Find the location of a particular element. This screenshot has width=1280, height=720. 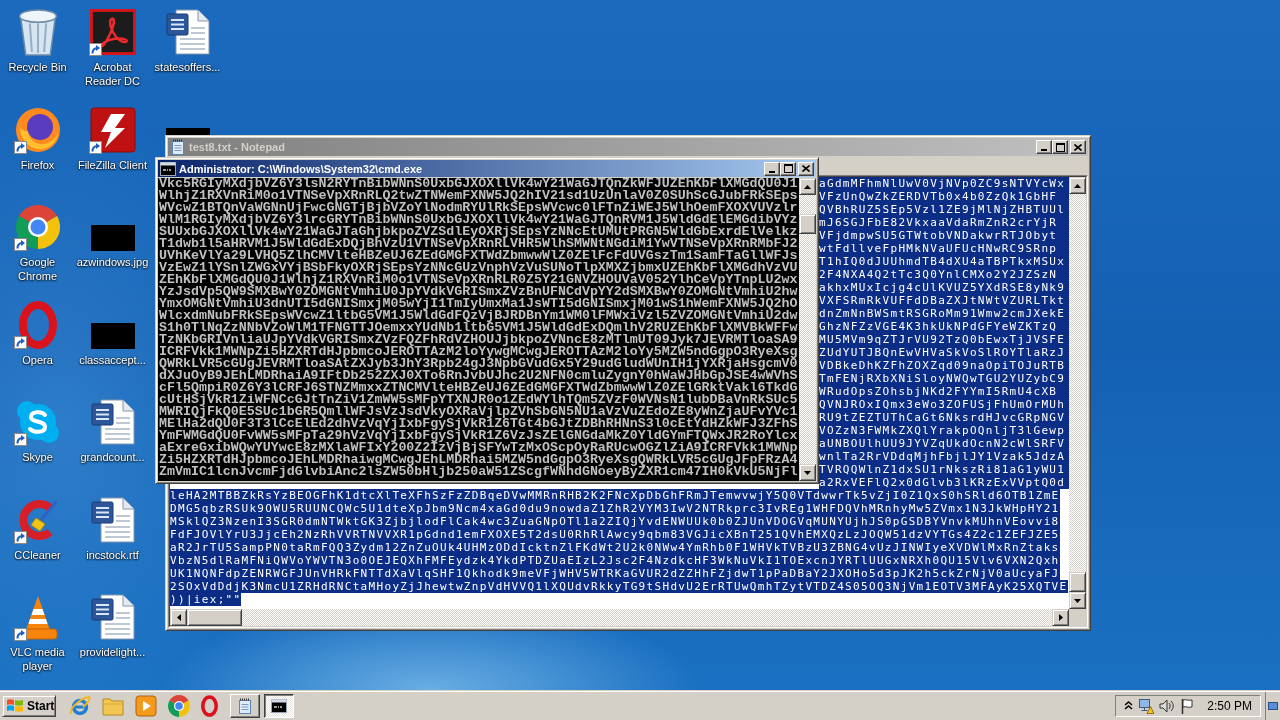

show-desktop-button is located at coordinates (1272, 705).